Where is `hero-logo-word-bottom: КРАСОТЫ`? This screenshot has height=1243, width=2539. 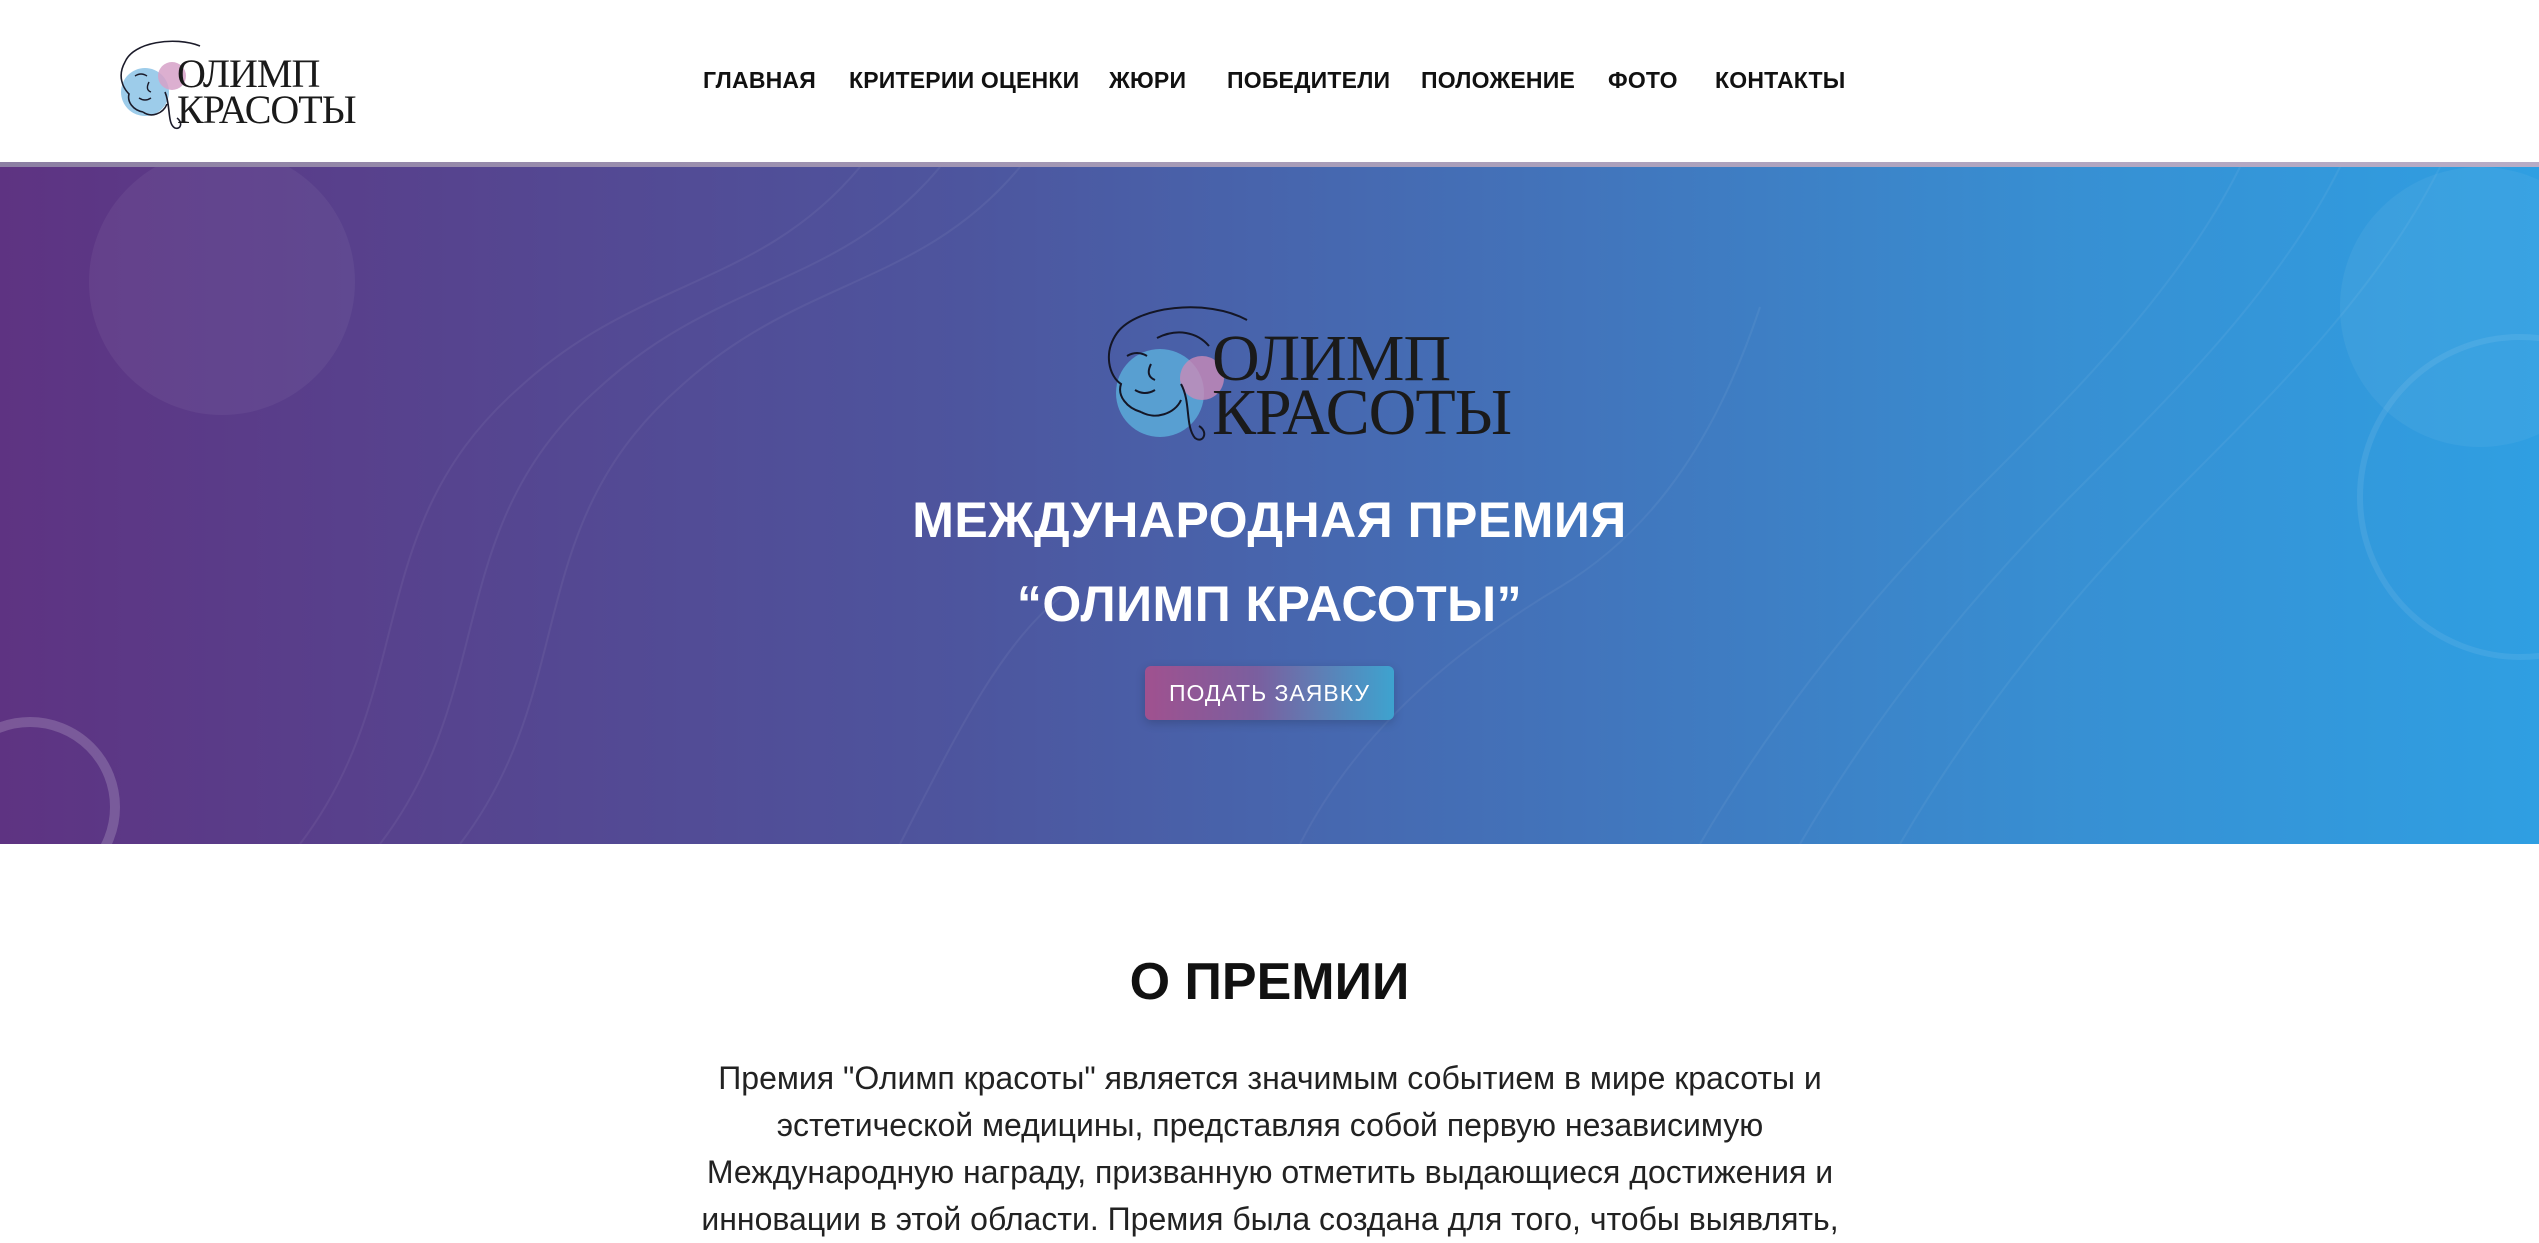
hero-logo-word-bottom: КРАСОТЫ is located at coordinates (1362, 412).